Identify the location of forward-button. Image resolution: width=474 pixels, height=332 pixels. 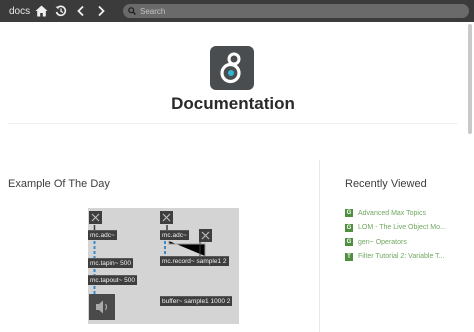
(101, 11).